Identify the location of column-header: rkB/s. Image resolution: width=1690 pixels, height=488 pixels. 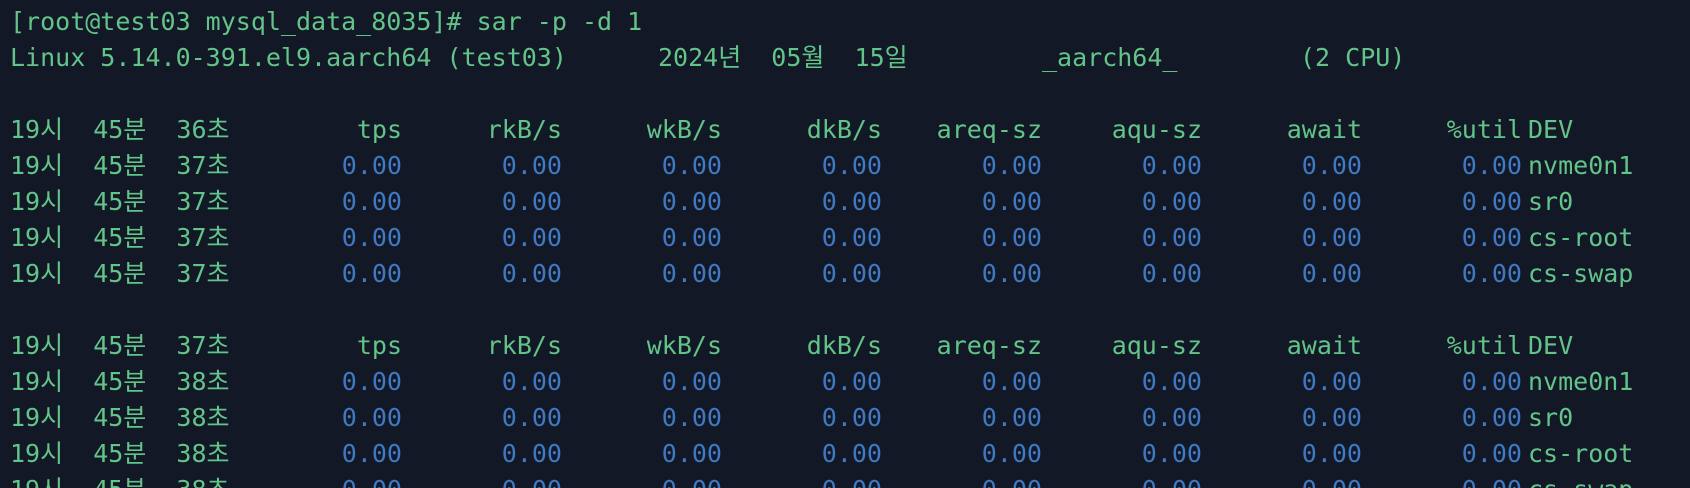
(524, 129).